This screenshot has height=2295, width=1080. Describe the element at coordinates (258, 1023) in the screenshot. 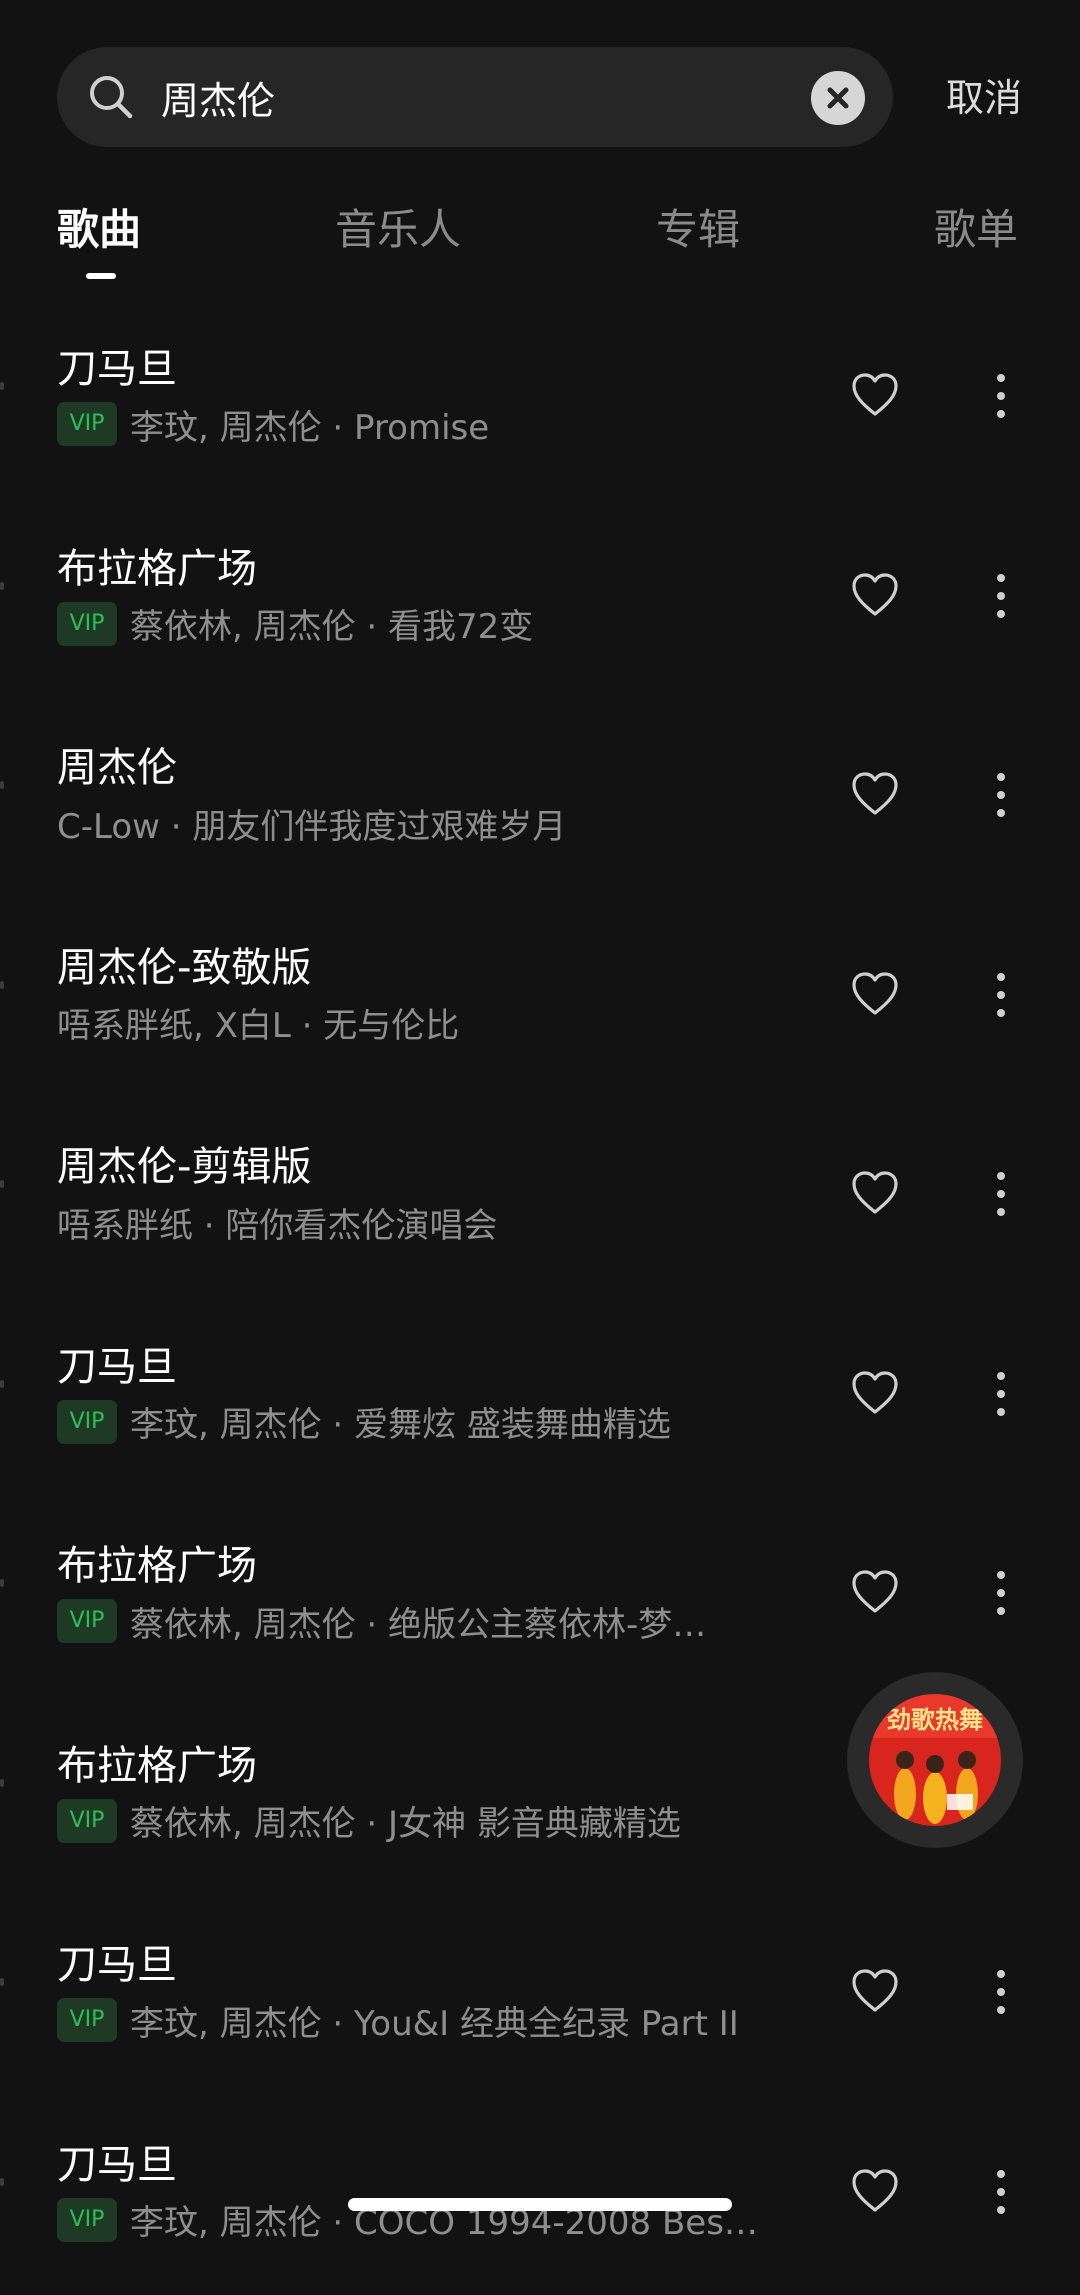

I see `song-artist-album: 唔系胖纸, X白L · 无与伦比` at that location.